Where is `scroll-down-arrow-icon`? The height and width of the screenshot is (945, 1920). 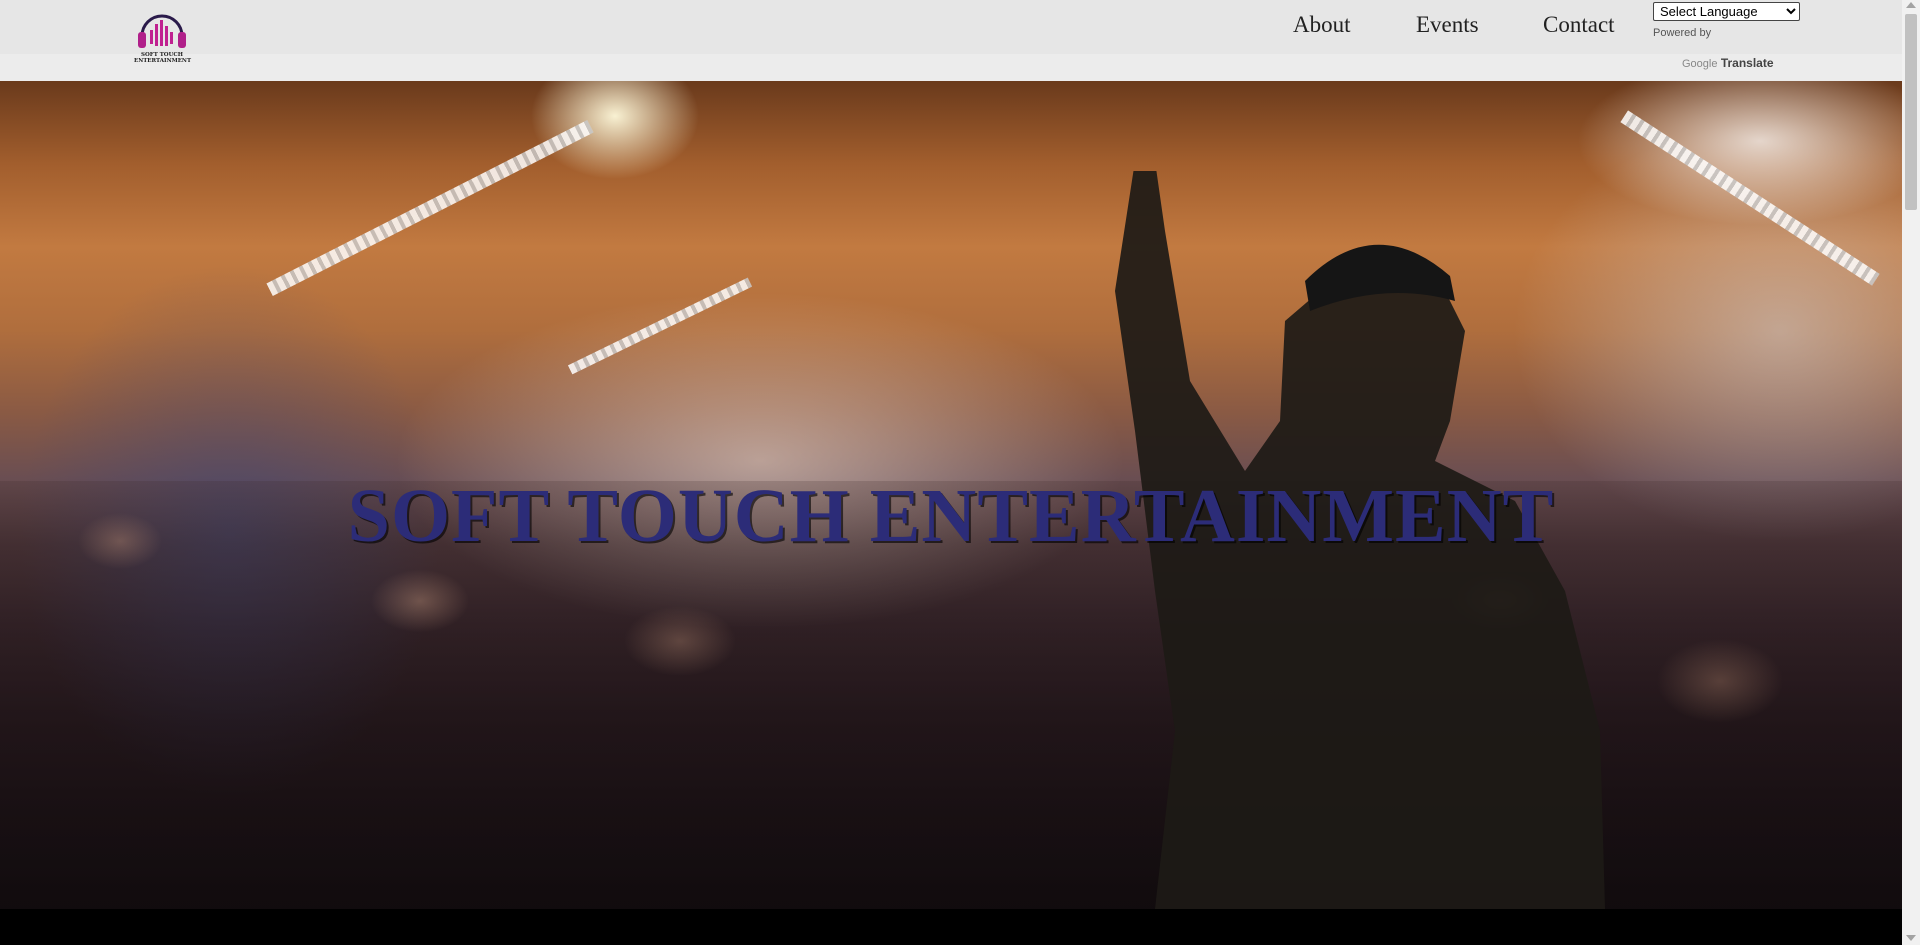
scroll-down-arrow-icon is located at coordinates (1911, 938).